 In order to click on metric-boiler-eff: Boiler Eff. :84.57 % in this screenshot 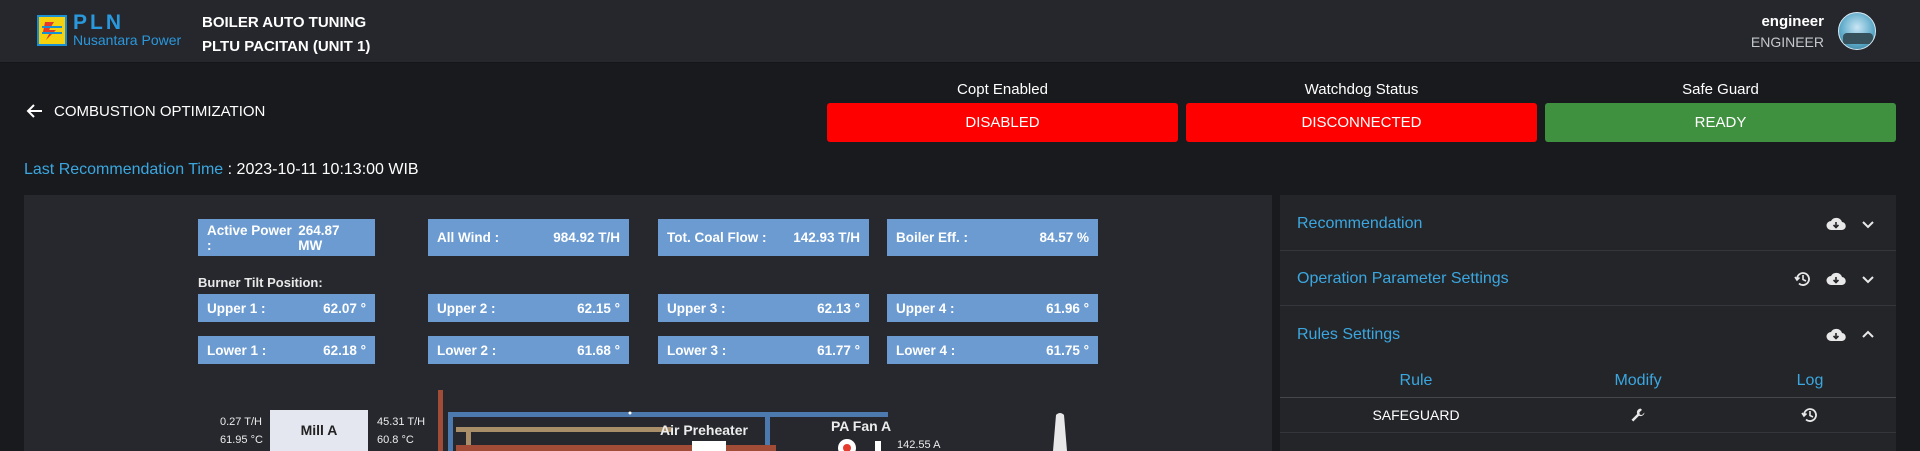, I will do `click(992, 237)`.